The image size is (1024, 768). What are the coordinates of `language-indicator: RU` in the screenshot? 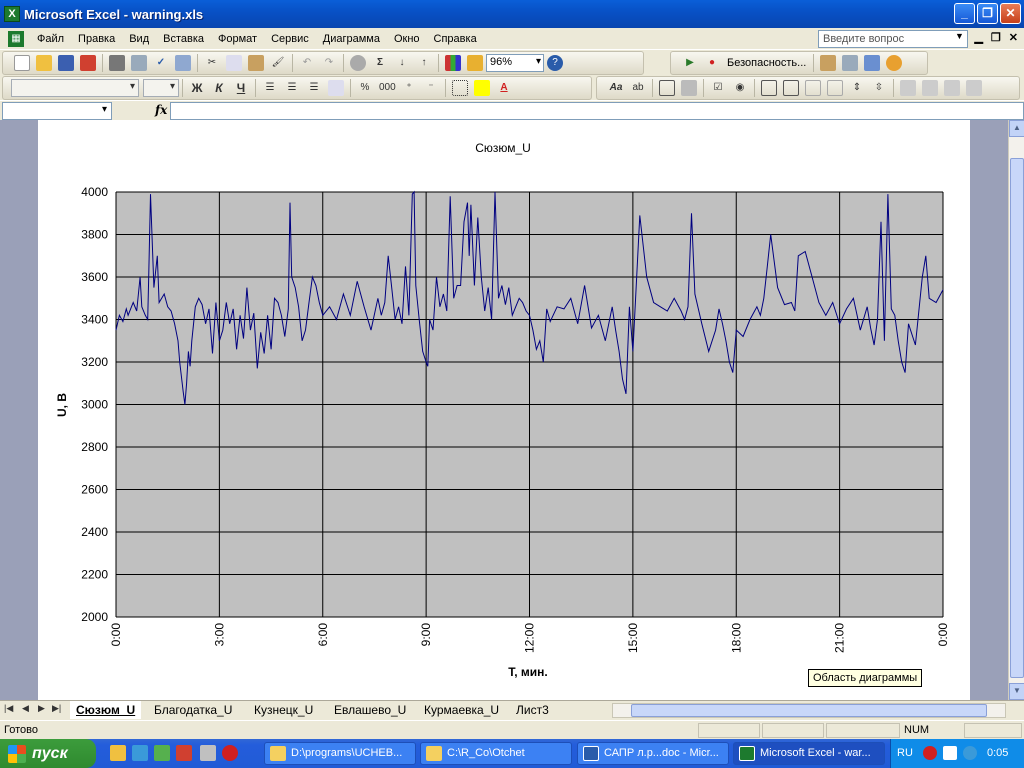 It's located at (905, 753).